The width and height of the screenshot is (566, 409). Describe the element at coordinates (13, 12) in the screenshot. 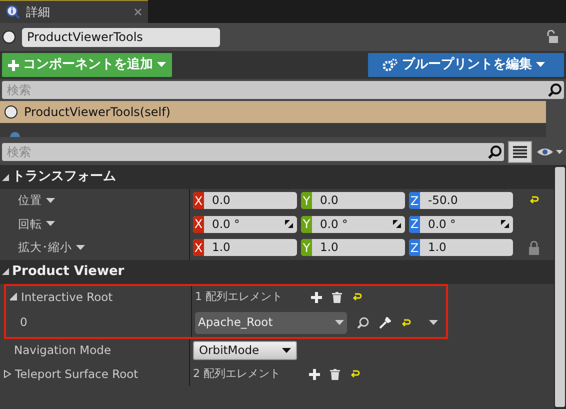

I see `info-magnifier-icon` at that location.